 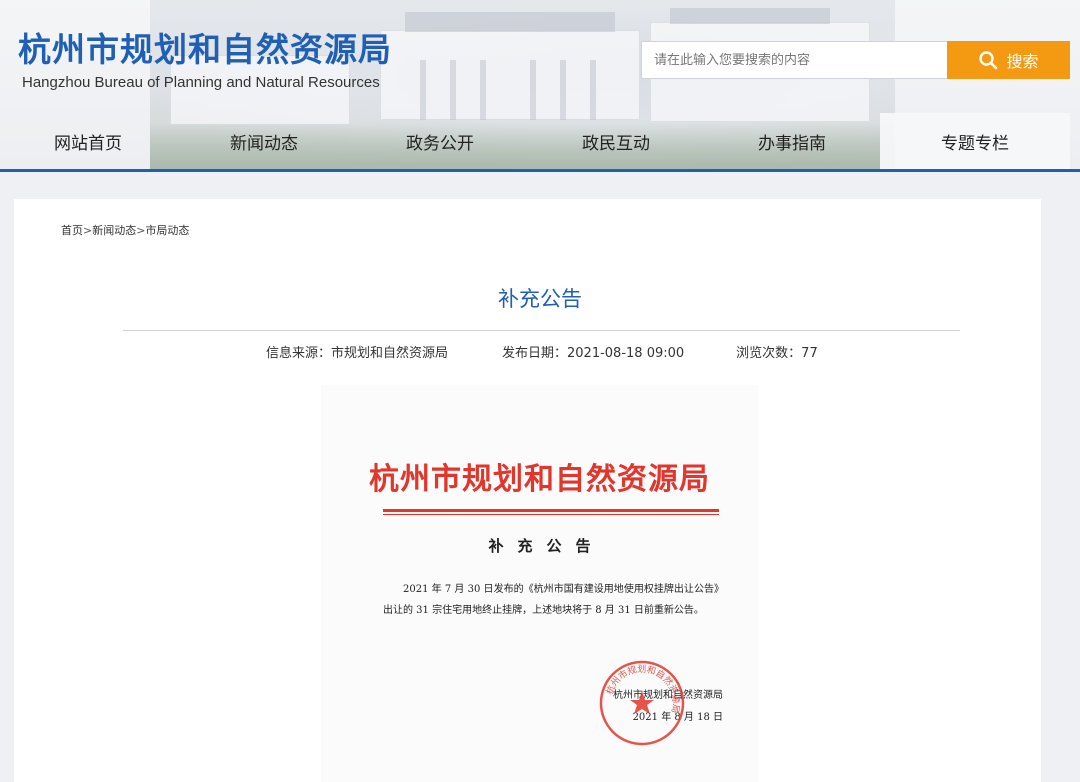 I want to click on nav-item-public-interaction: 政民互动, so click(x=616, y=141).